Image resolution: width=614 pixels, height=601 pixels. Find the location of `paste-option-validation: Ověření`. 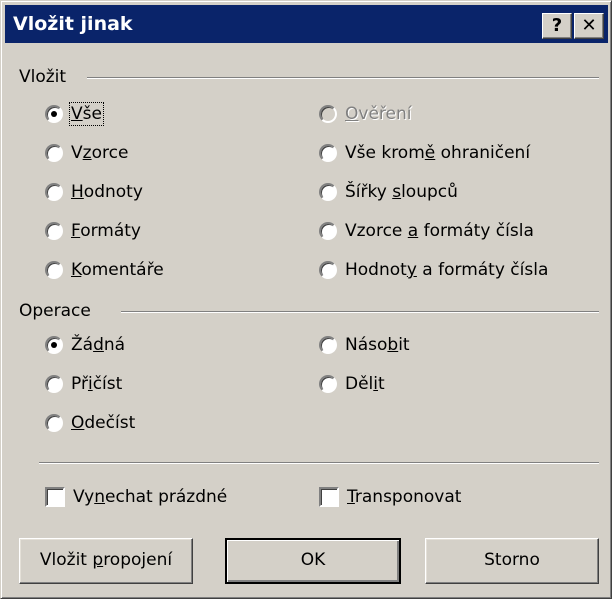

paste-option-validation: Ověření is located at coordinates (365, 114).